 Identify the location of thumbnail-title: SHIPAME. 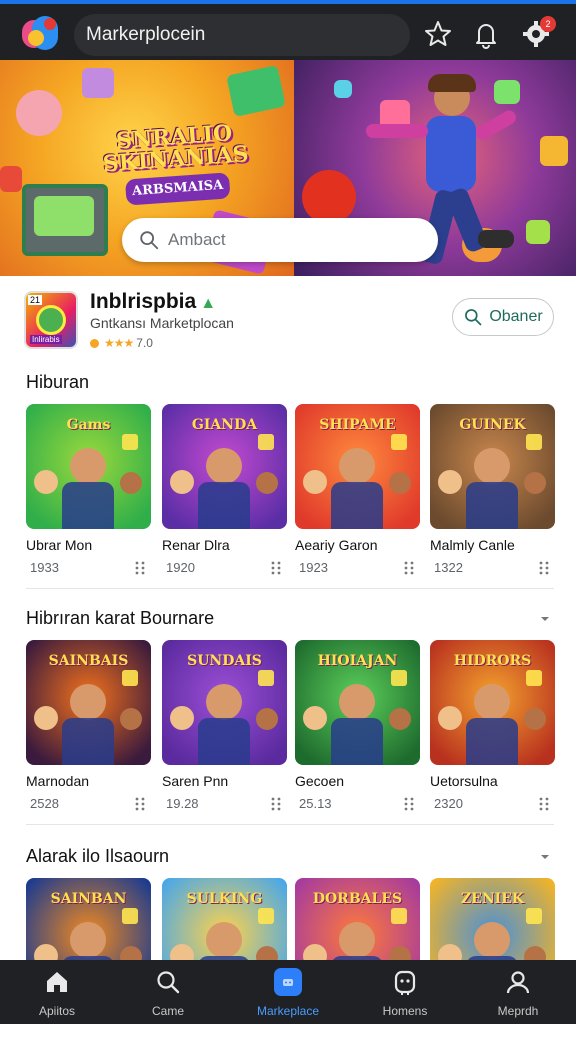
(357, 425).